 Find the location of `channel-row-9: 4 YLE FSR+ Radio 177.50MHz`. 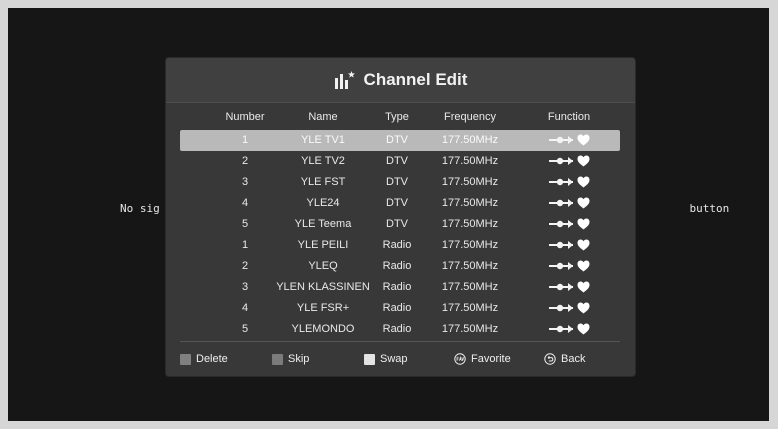

channel-row-9: 4 YLE FSR+ Radio 177.50MHz is located at coordinates (400, 308).